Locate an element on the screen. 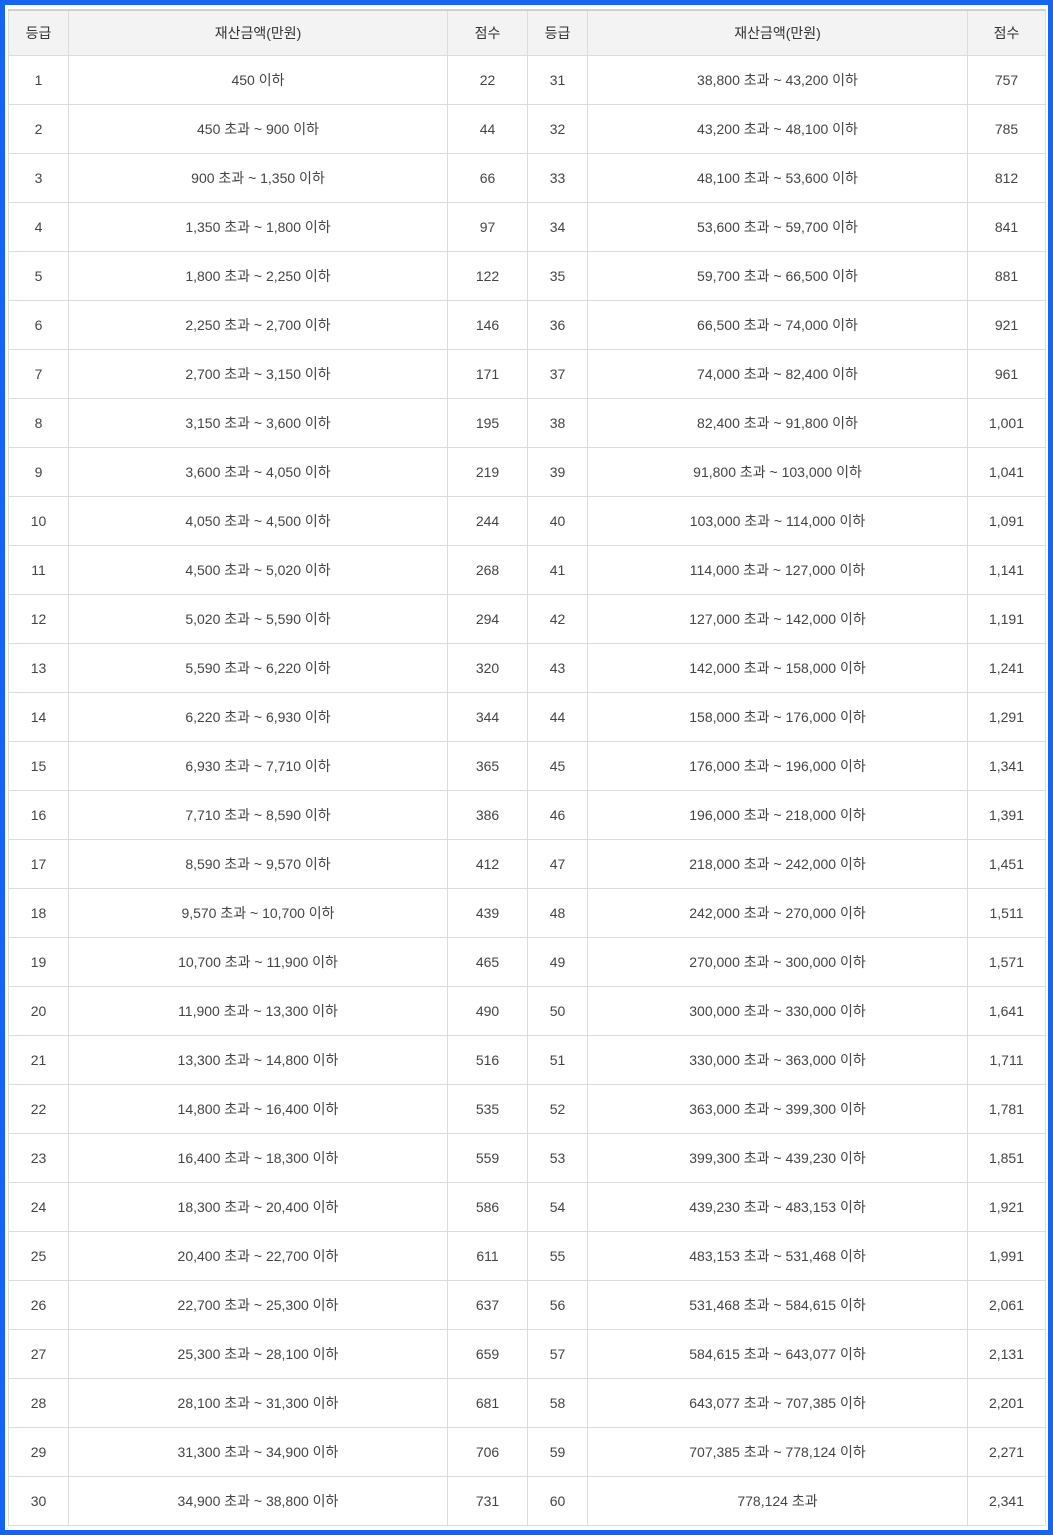 This screenshot has height=1535, width=1053. amount-range-cell: 6,220 초과 ~ 6,930 이하 is located at coordinates (258, 717).